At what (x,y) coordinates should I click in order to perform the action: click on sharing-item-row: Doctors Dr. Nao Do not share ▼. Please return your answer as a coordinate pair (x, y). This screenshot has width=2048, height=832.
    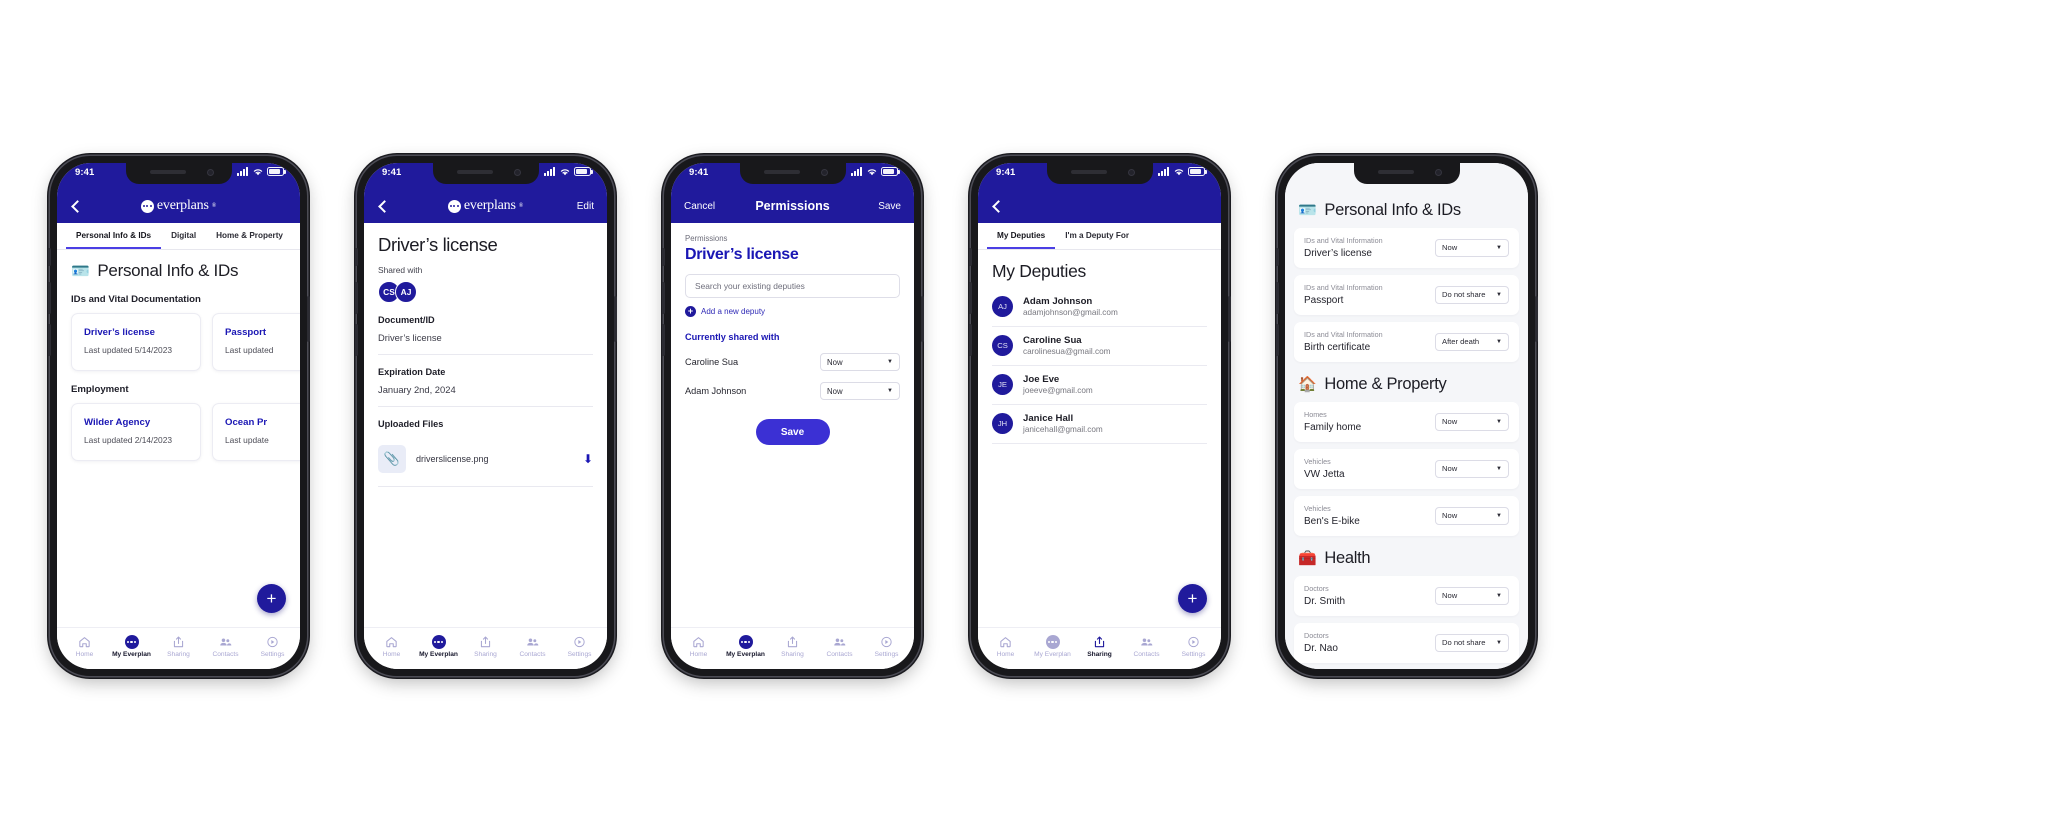
    Looking at the image, I should click on (1406, 643).